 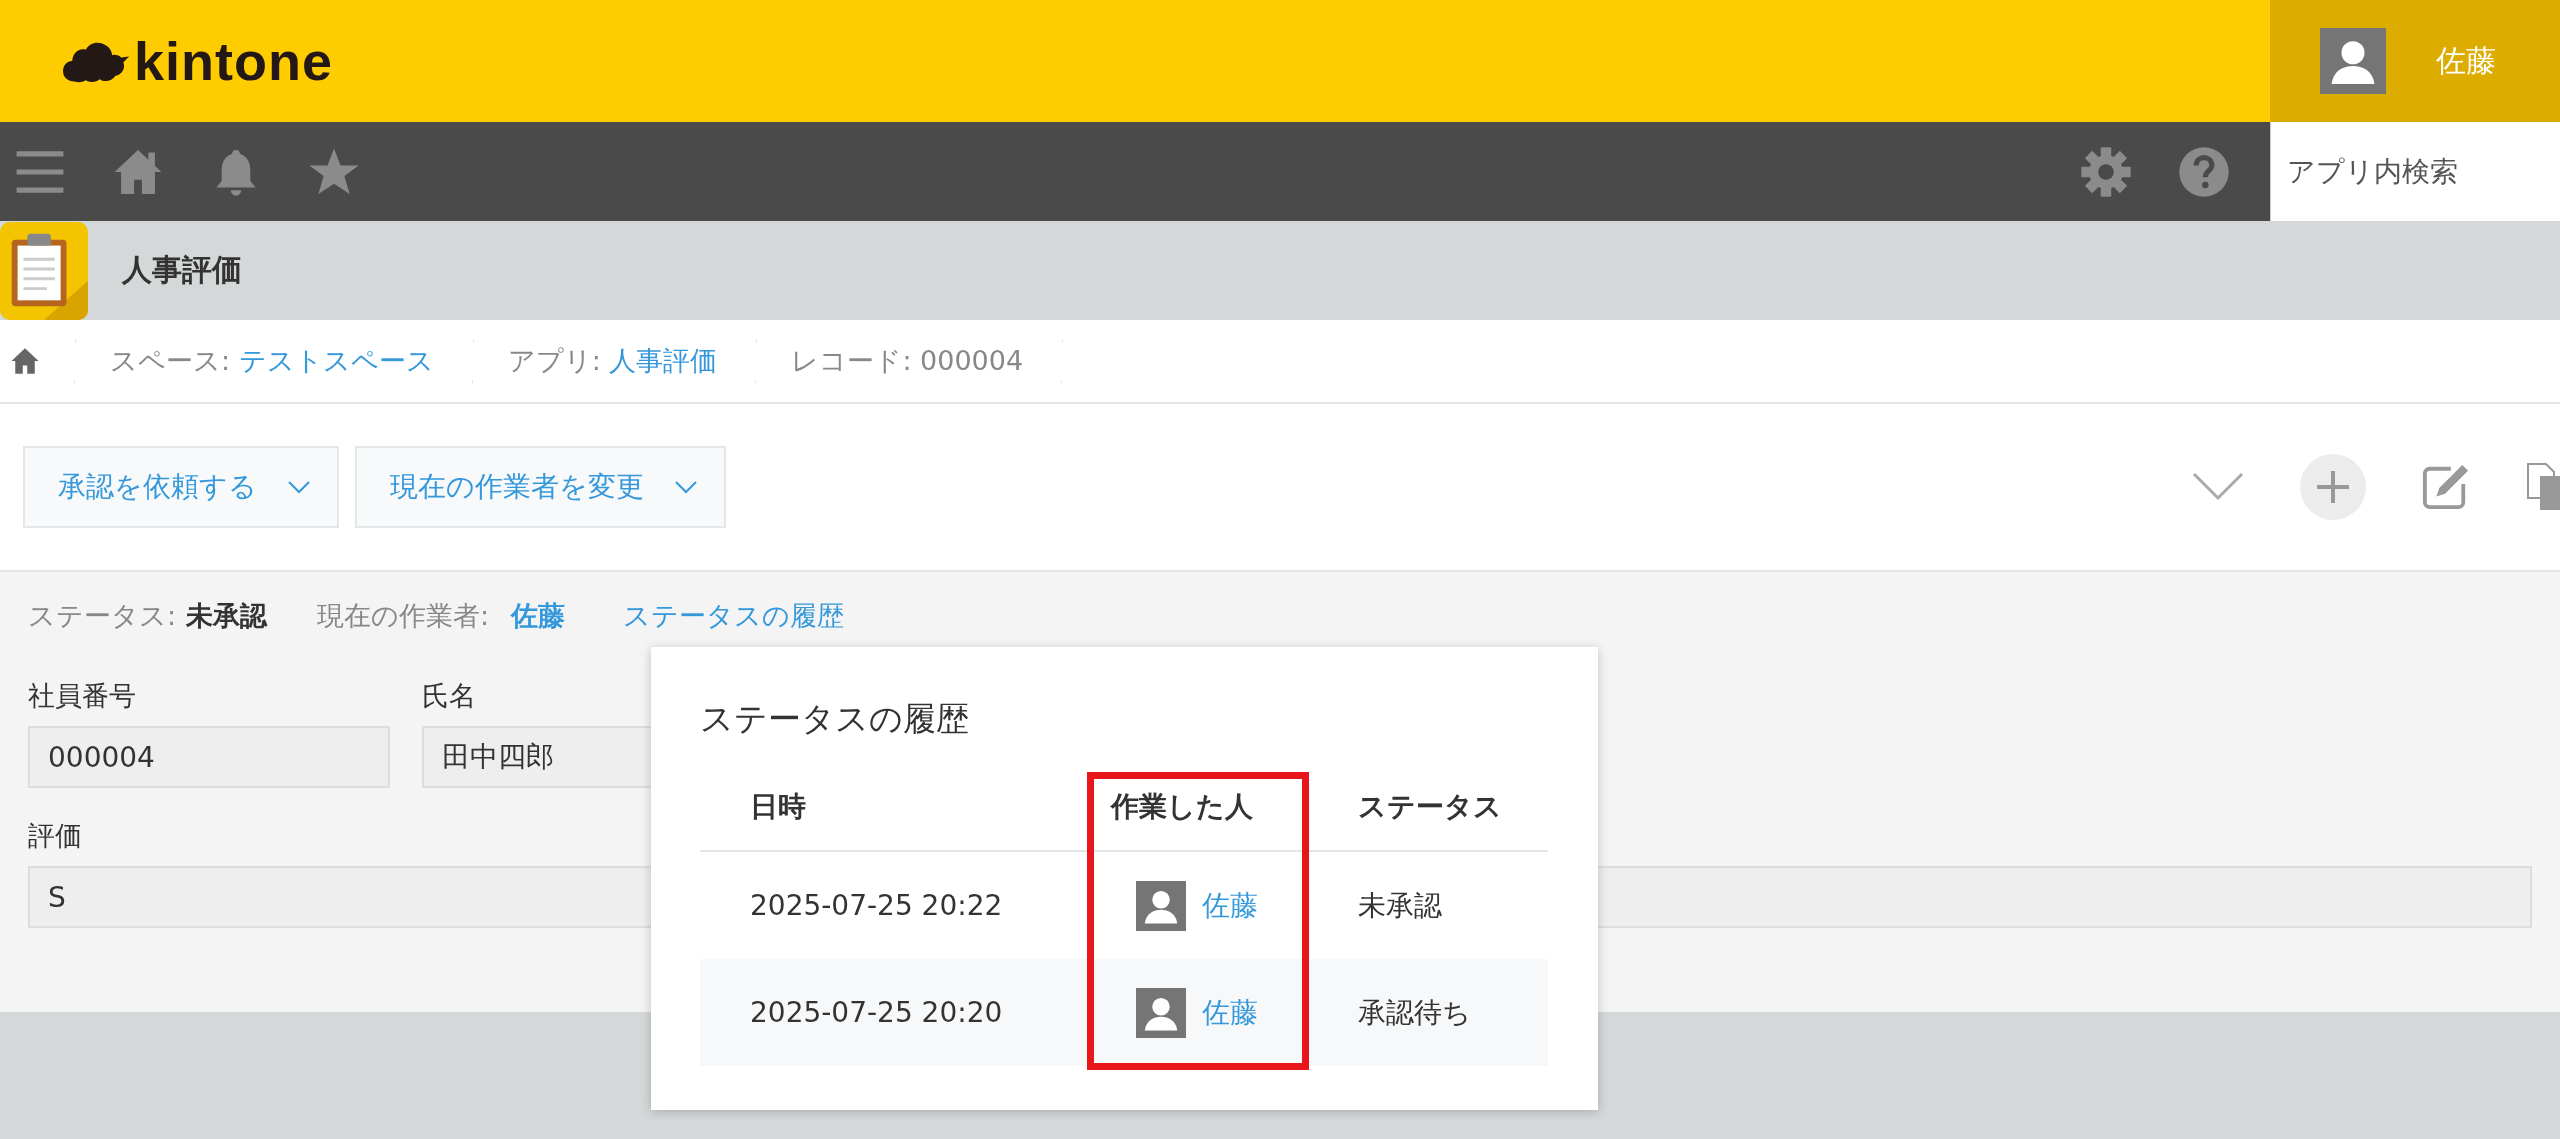 What do you see at coordinates (907, 361) in the screenshot?
I see `breadcrumb-label: レコード: 000004` at bounding box center [907, 361].